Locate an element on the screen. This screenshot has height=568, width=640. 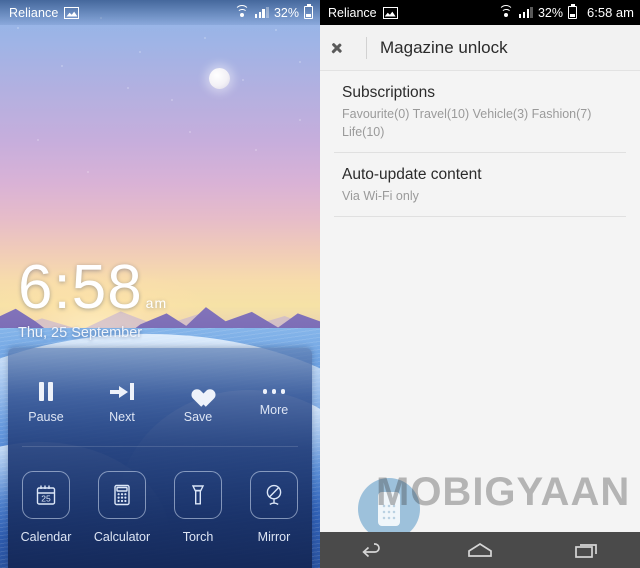
settings-status-bar: Reliance 32% 6:58 am is located at coordinates (480, 12).